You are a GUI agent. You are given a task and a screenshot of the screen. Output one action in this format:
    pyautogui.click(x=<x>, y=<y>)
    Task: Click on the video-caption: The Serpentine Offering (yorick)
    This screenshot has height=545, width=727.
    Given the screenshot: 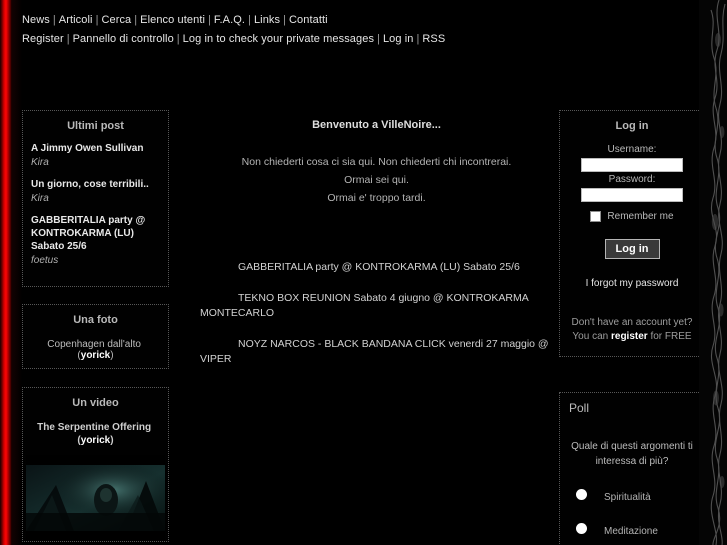 What is the action you would take?
    pyautogui.click(x=95, y=437)
    